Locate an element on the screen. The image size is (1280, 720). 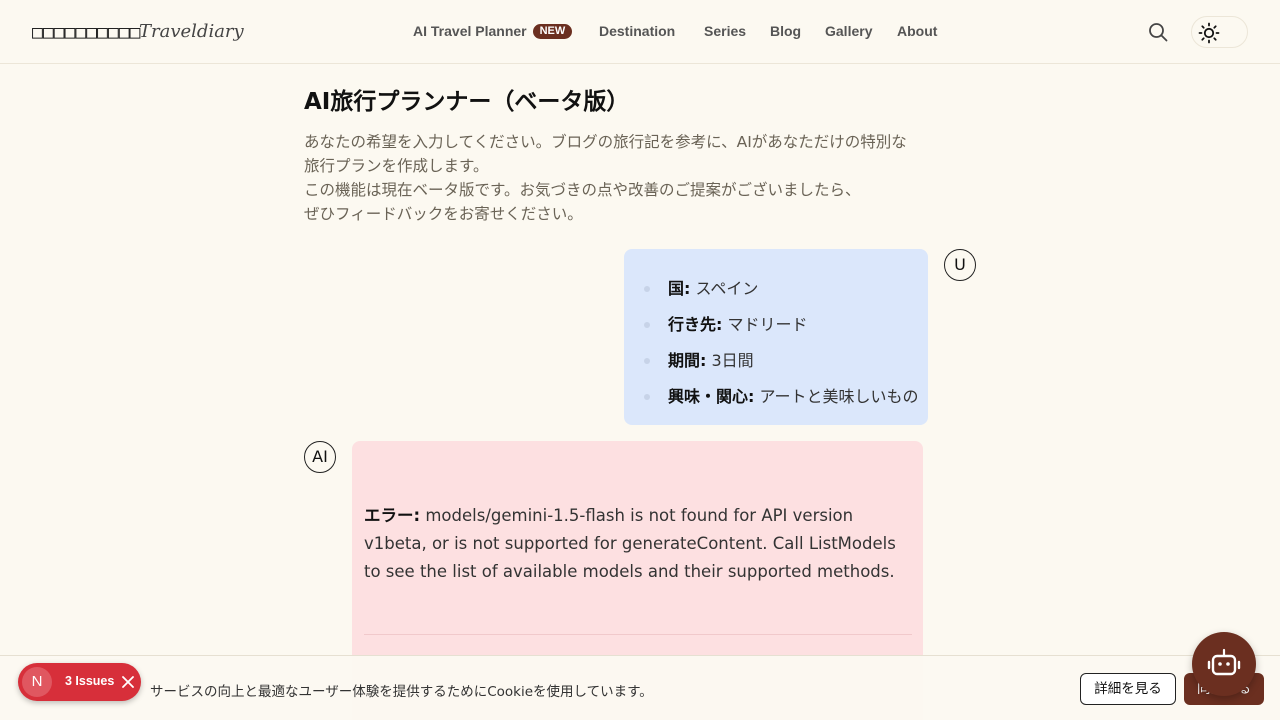
page-title: AI旅行プランナー（ベータ版） is located at coordinates (467, 102).